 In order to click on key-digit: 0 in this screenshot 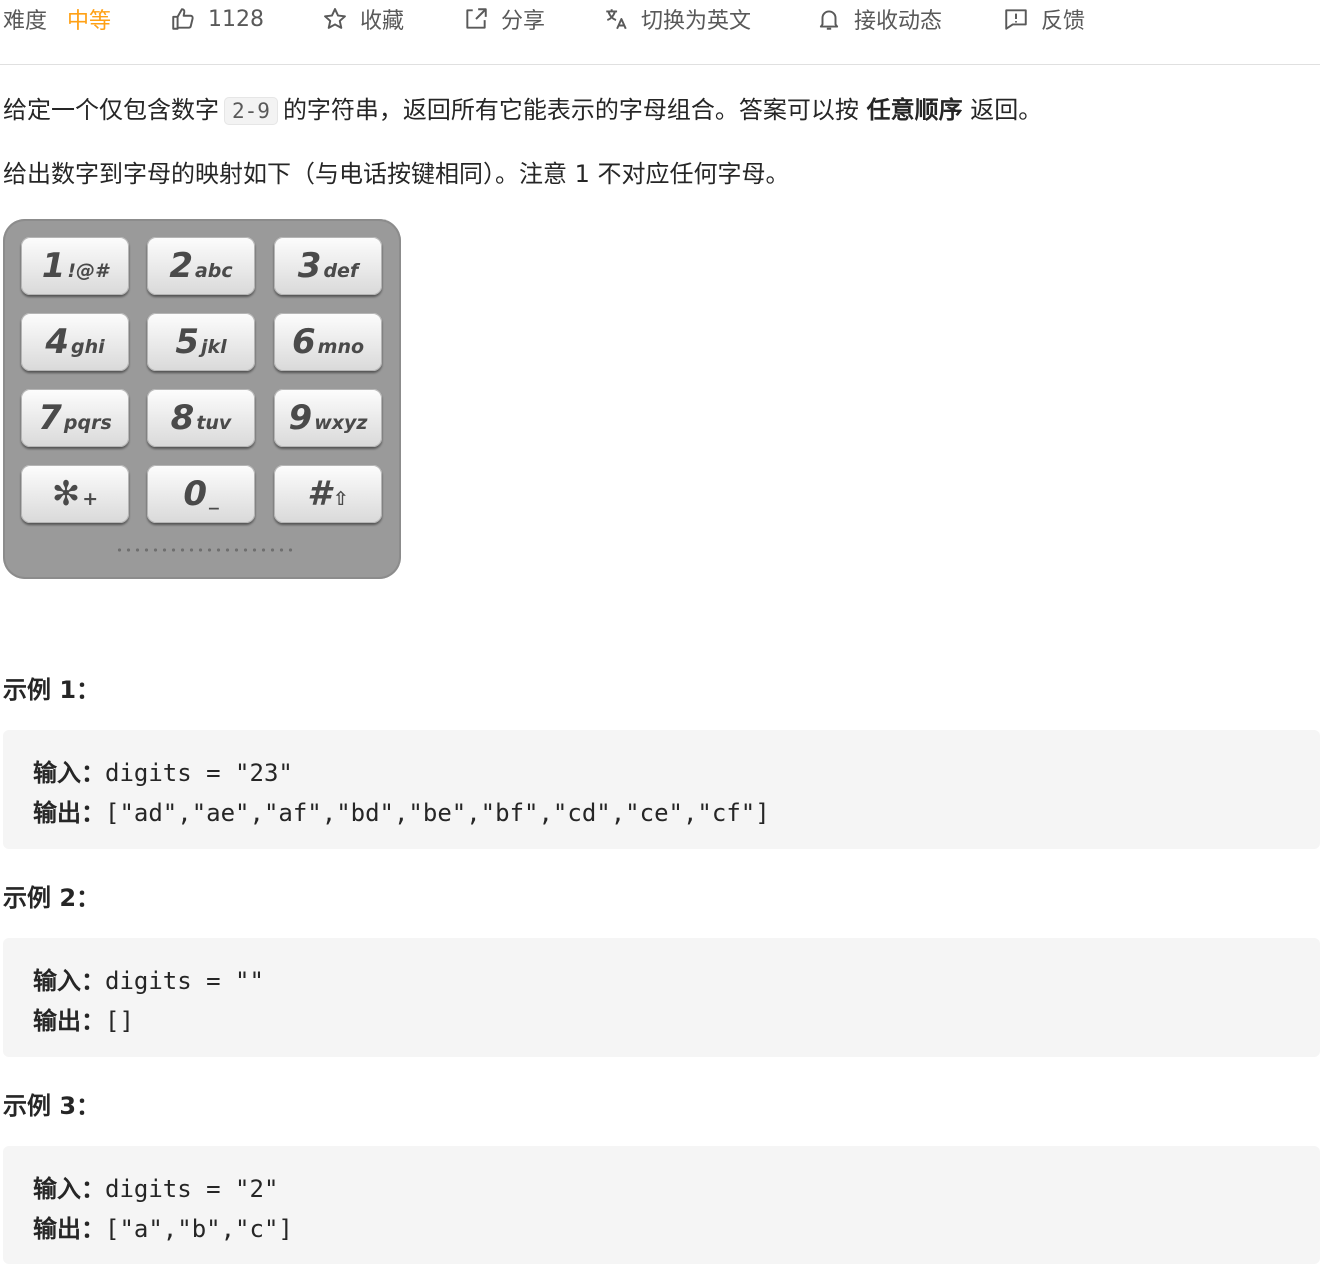, I will do `click(195, 494)`.